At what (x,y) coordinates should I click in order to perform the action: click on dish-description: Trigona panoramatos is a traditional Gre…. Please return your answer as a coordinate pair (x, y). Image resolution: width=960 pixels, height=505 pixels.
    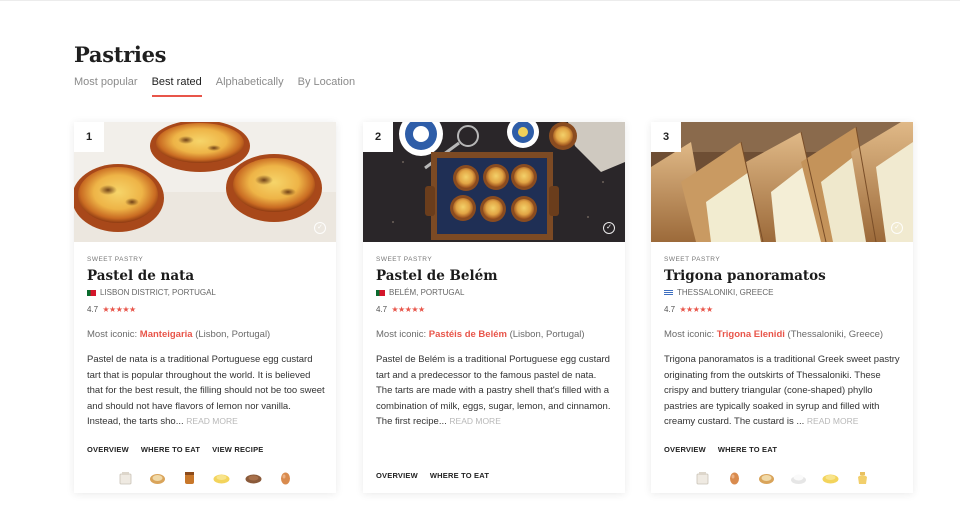
    Looking at the image, I should click on (783, 391).